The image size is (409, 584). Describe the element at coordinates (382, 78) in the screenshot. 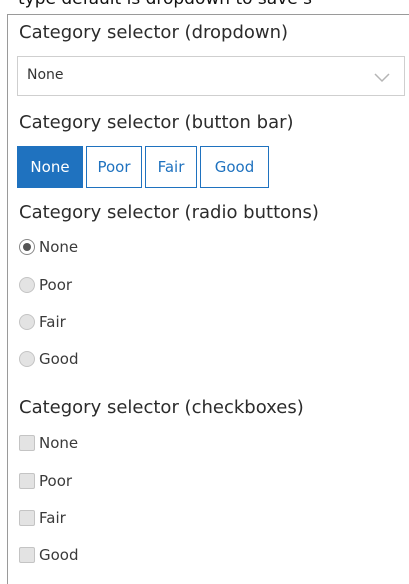

I see `chevron-down-icon` at that location.